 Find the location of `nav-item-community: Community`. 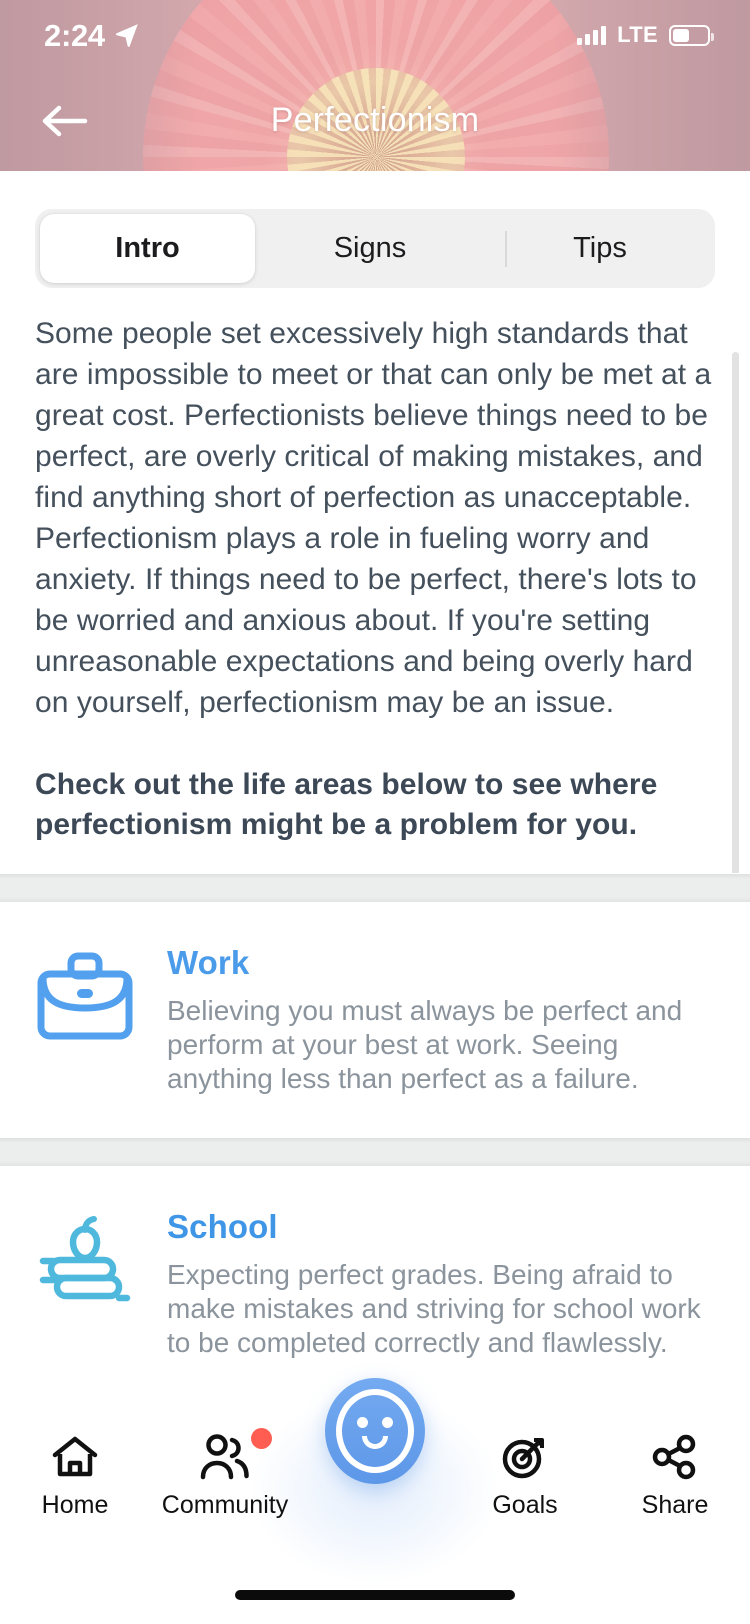

nav-item-community: Community is located at coordinates (225, 1464).